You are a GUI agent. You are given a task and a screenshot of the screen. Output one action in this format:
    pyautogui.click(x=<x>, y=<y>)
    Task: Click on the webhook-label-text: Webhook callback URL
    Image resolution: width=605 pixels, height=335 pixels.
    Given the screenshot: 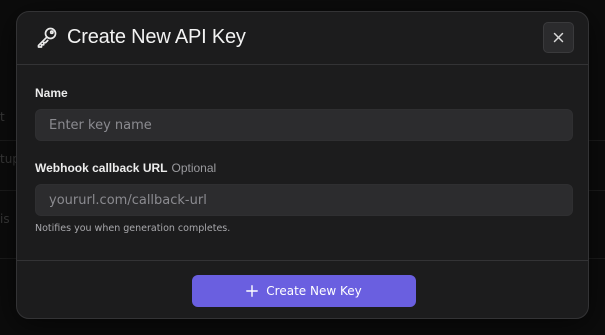 What is the action you would take?
    pyautogui.click(x=101, y=168)
    